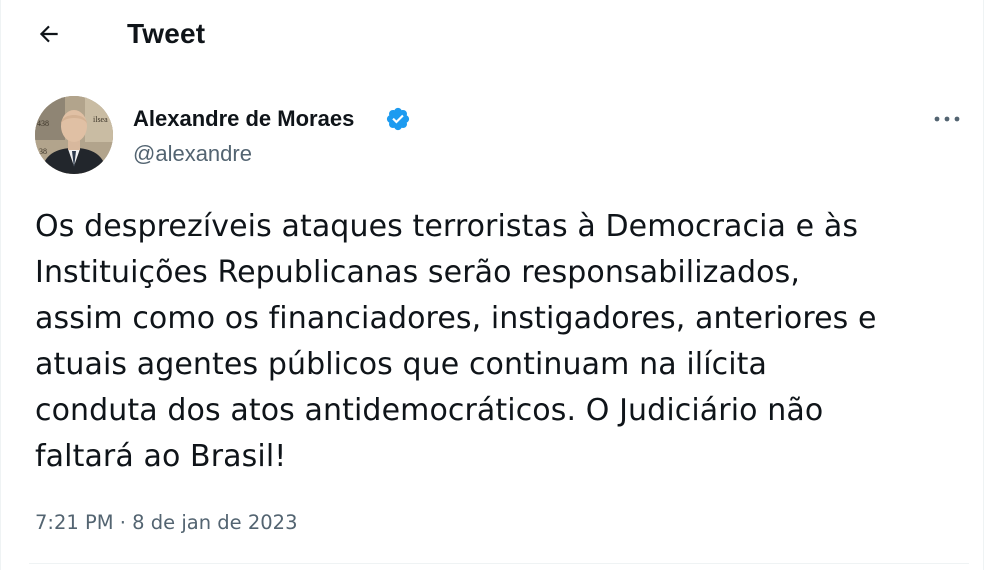  I want to click on page-title: Tweet, so click(166, 33).